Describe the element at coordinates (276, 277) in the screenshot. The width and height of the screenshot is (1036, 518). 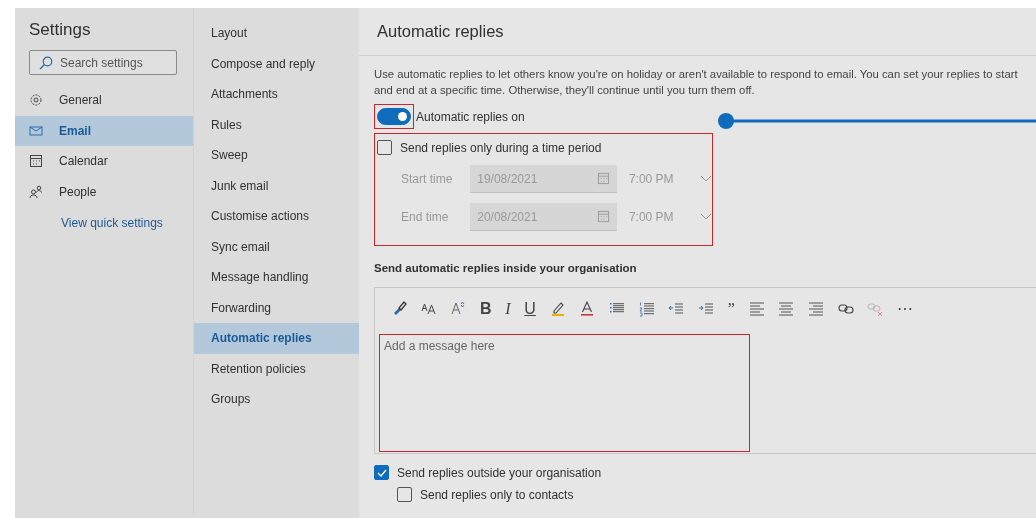
I see `subnav-item: Message handling` at that location.